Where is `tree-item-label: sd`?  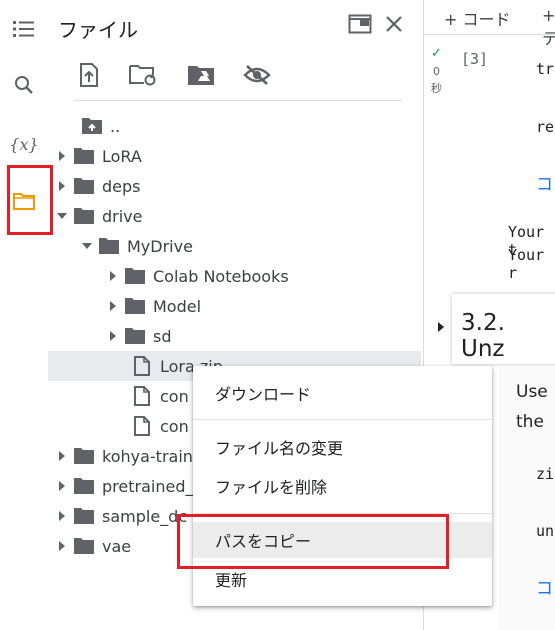 tree-item-label: sd is located at coordinates (162, 336).